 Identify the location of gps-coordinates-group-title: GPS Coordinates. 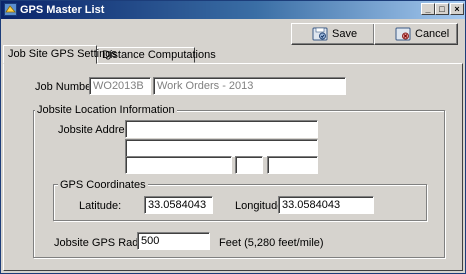
(103, 185).